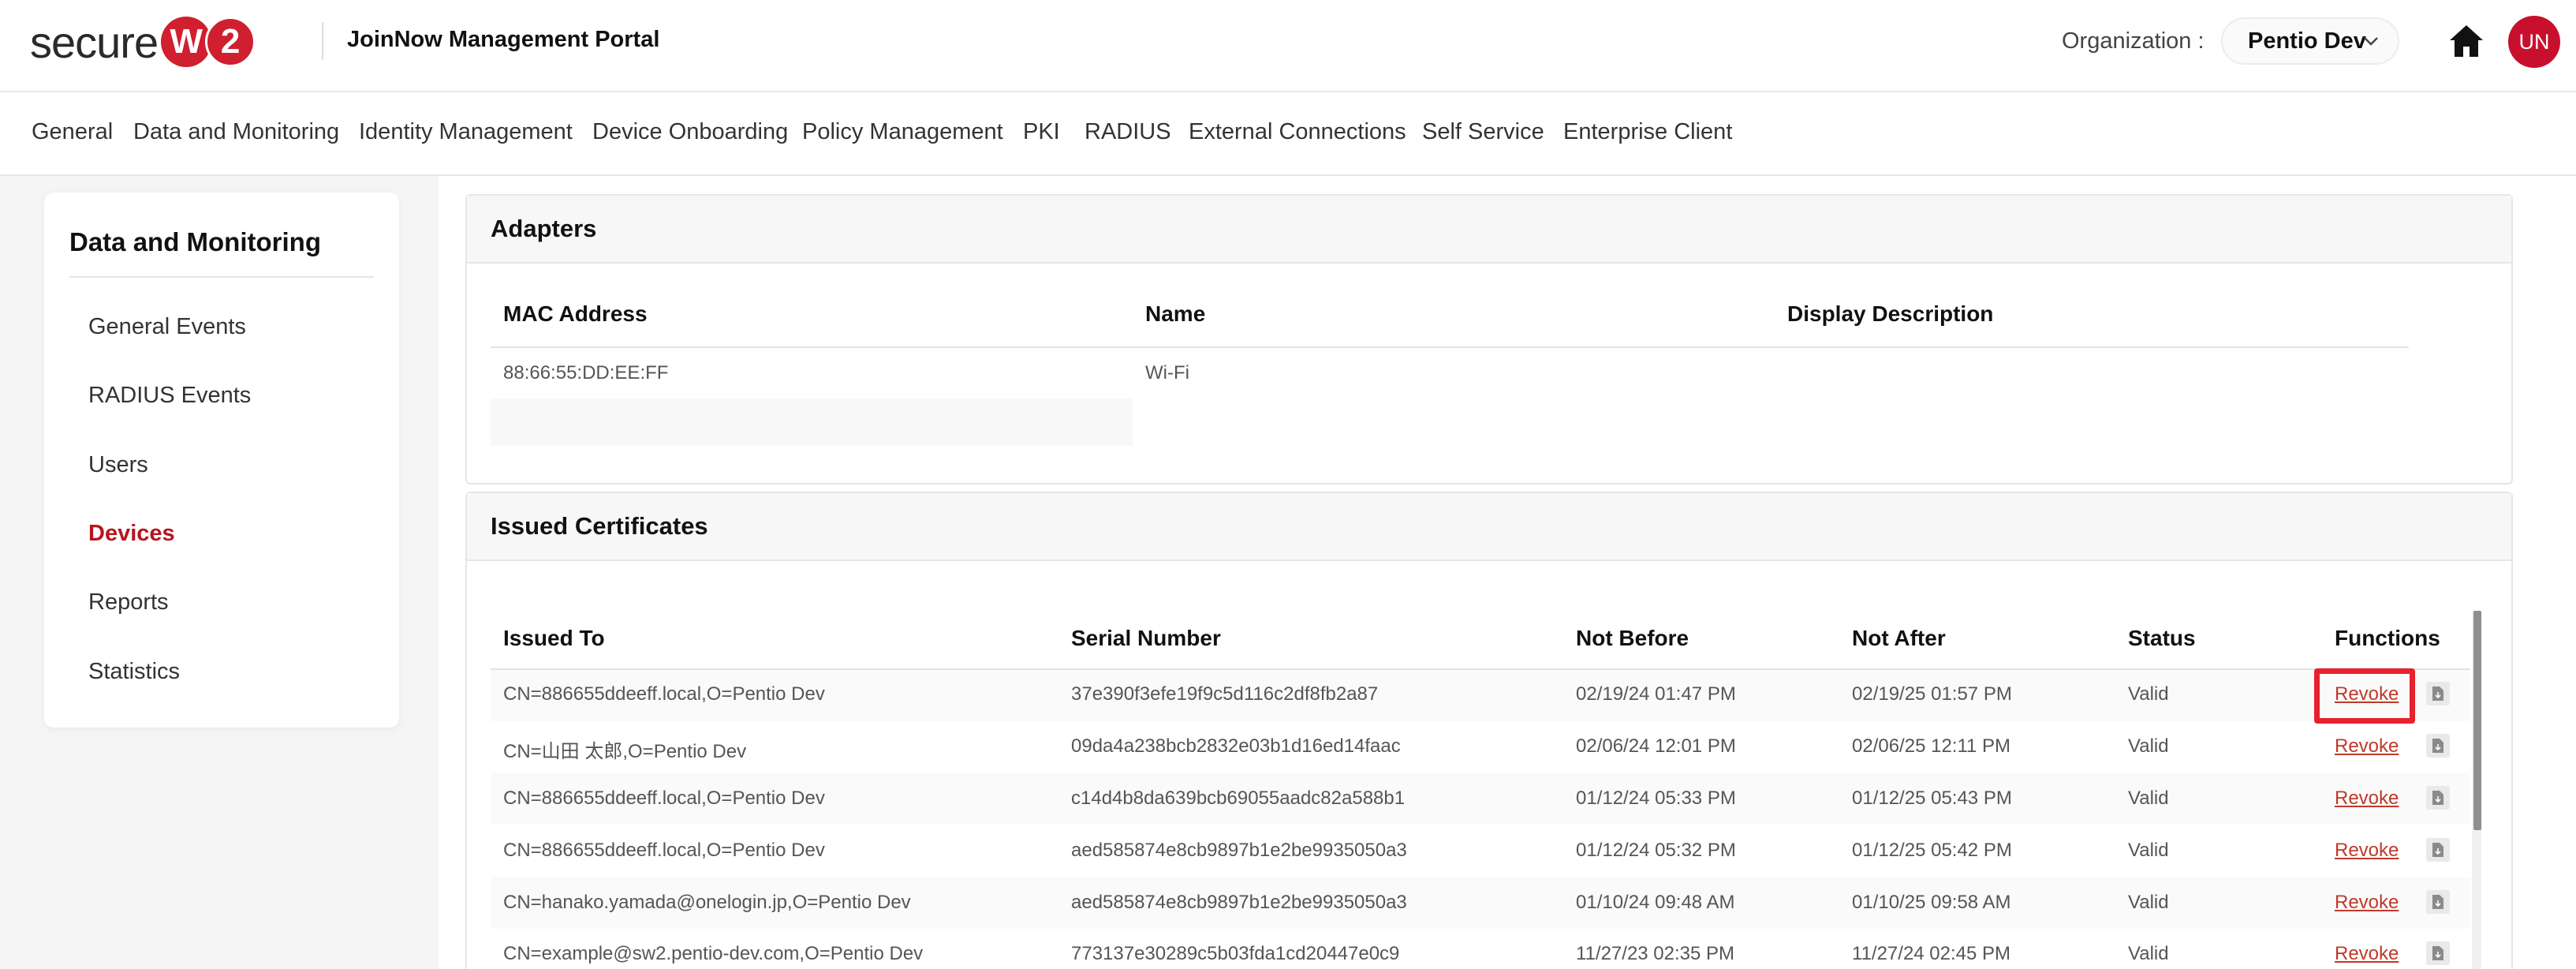 This screenshot has height=969, width=2576. Describe the element at coordinates (1931, 902) in the screenshot. I see `cert-not-after: 01/10/25 09:58 AM` at that location.